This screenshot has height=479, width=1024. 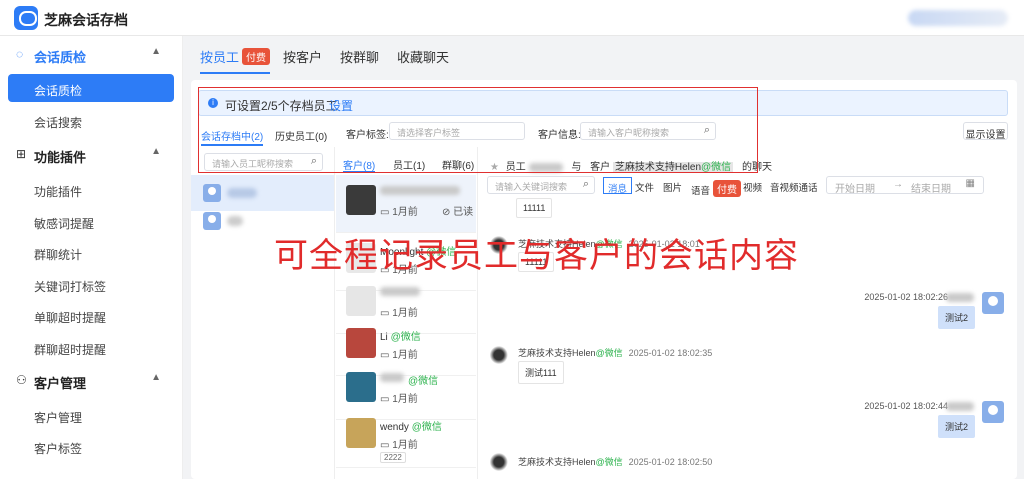 I want to click on sidebar-item-single-timeout: 单聊超时提醒, so click(x=91, y=315).